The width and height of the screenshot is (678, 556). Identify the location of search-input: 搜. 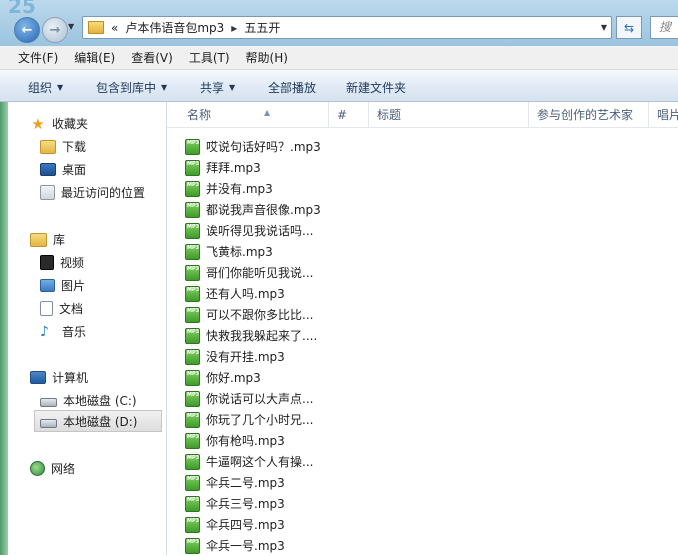
(664, 27).